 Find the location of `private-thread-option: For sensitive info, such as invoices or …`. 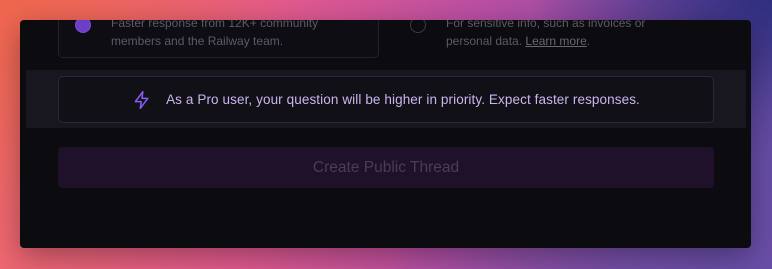

private-thread-option: For sensitive info, such as invoices or … is located at coordinates (554, 39).